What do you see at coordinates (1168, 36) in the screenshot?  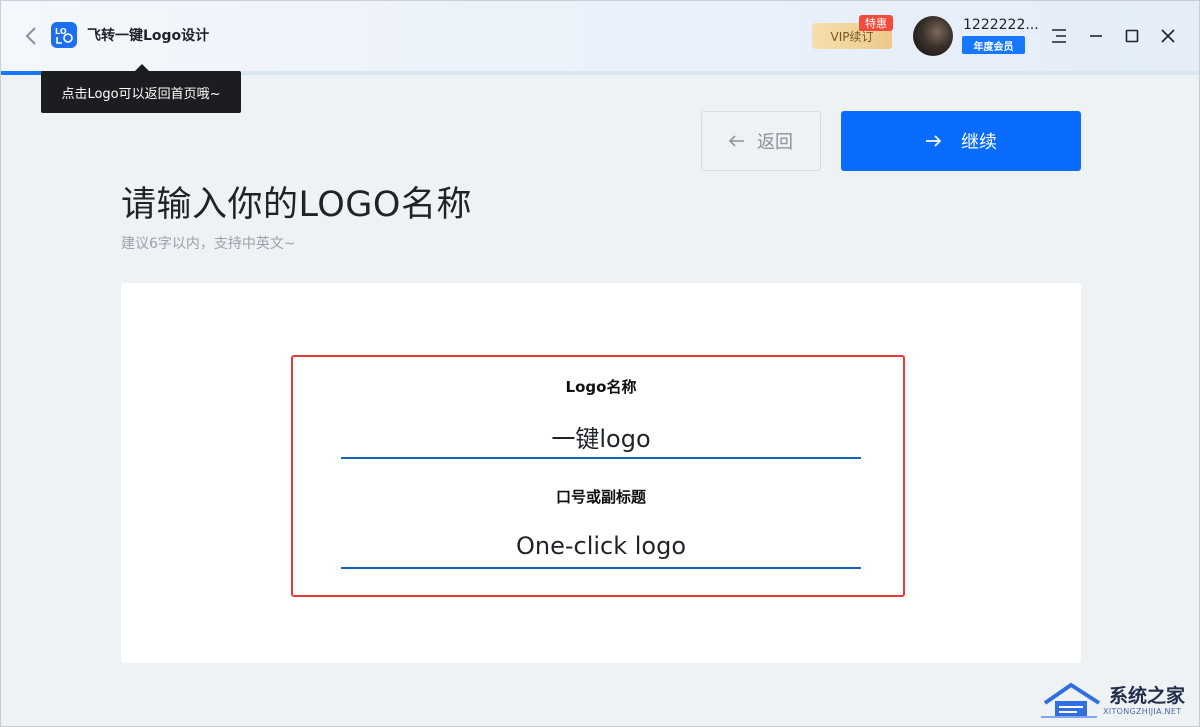 I see `close-icon` at bounding box center [1168, 36].